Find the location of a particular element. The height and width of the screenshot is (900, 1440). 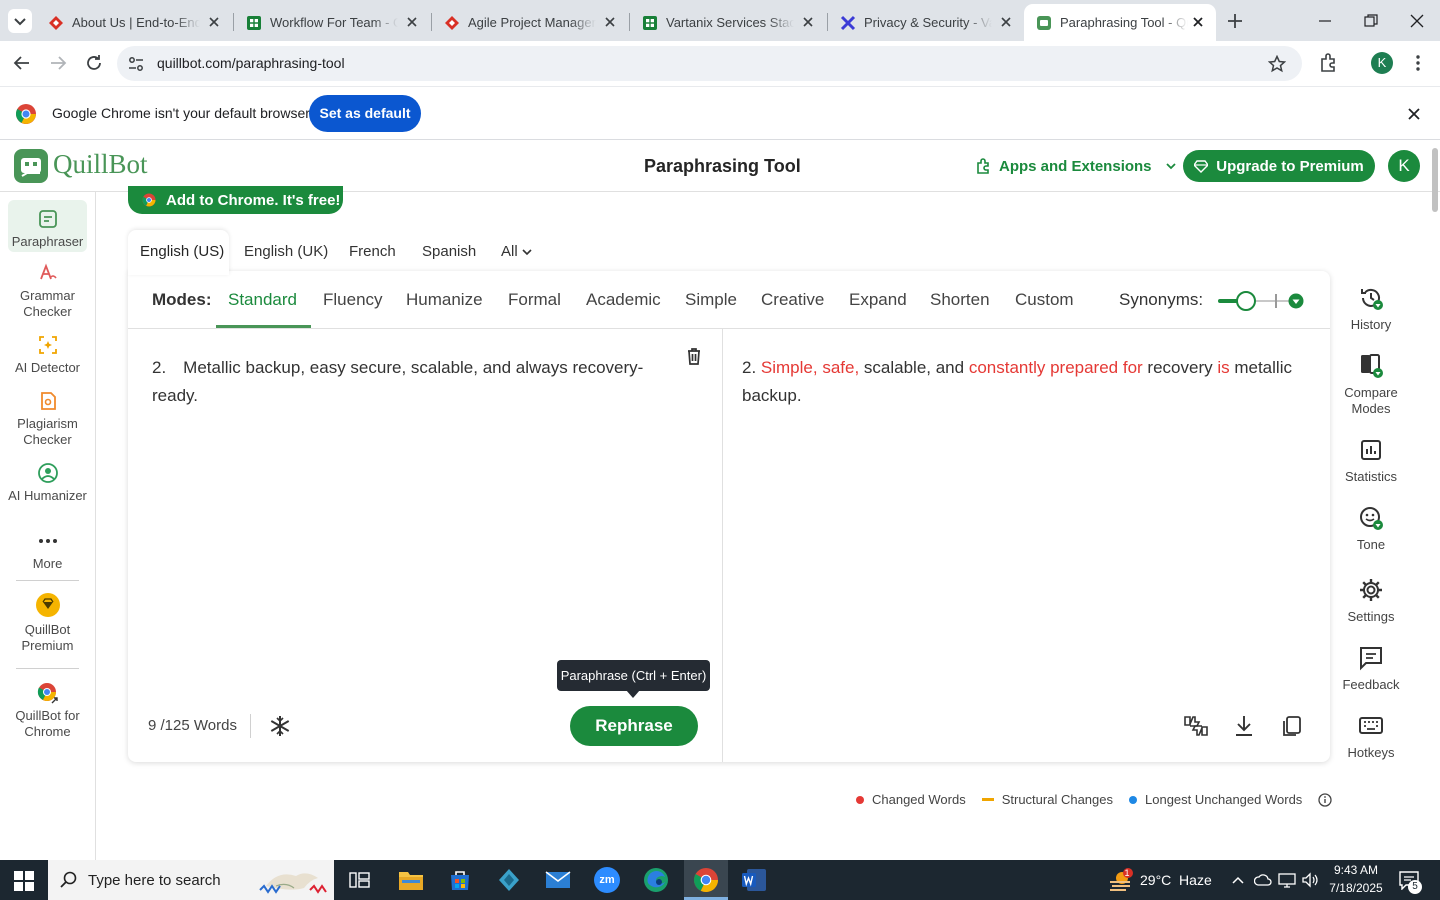

mode-fluency: Fluency is located at coordinates (353, 300).